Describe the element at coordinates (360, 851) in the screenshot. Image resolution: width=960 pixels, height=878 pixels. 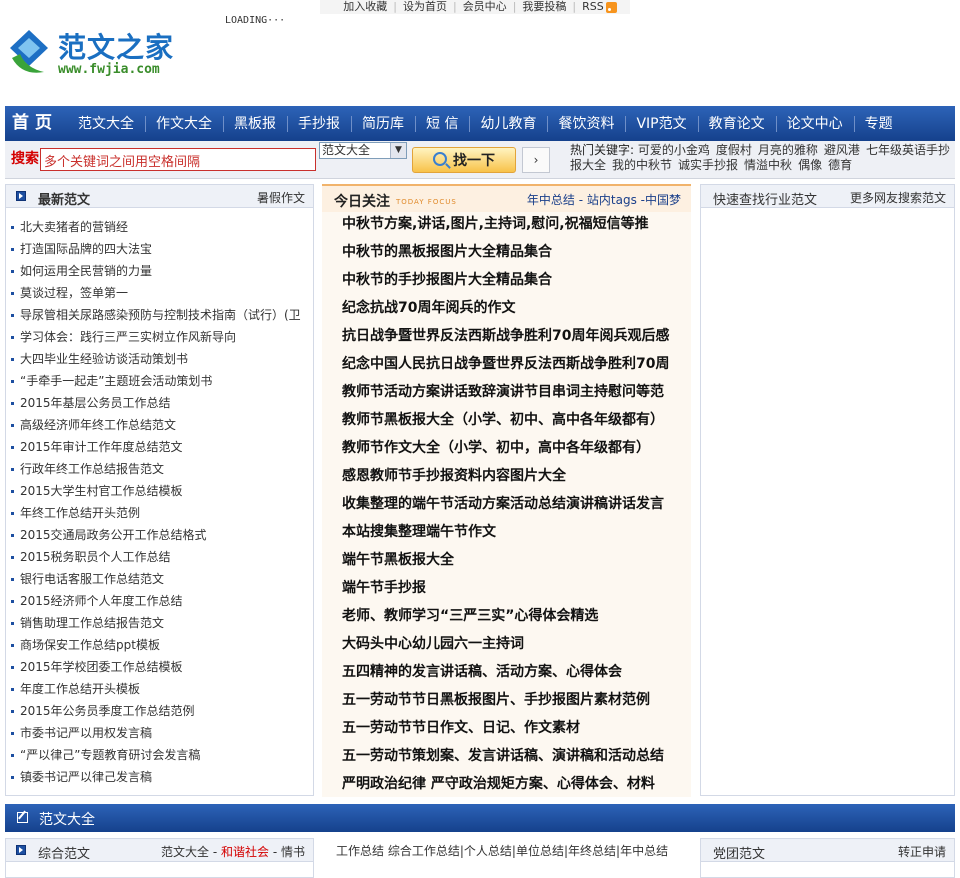
I see `summary-link: 工作总结` at that location.